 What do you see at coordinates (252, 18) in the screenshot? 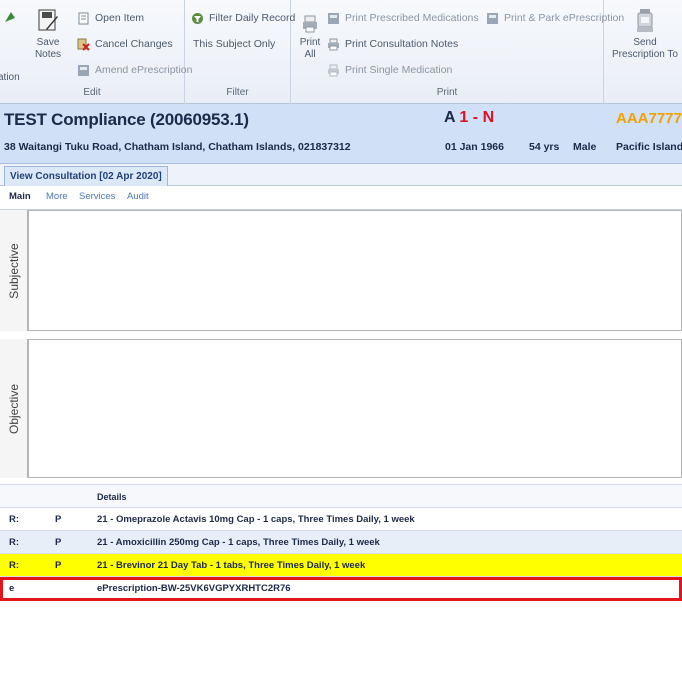
I see `filter-daily-record-label: Filter Daily Record` at bounding box center [252, 18].